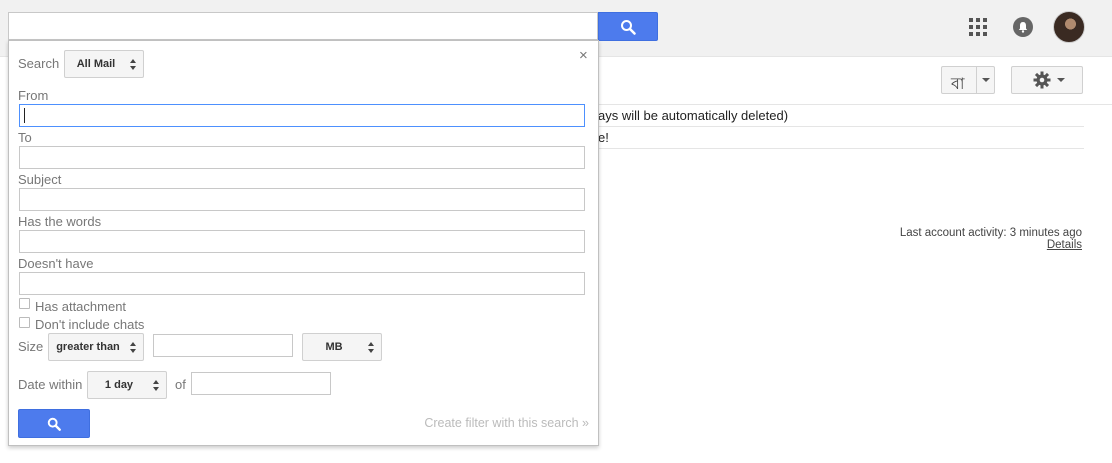 The height and width of the screenshot is (463, 1112). I want to click on doesnt-have-field, so click(302, 283).